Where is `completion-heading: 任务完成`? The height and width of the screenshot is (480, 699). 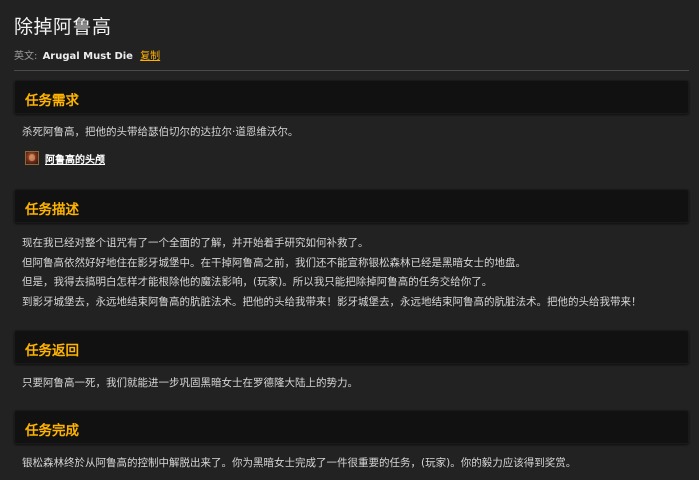
completion-heading: 任务完成 is located at coordinates (52, 431).